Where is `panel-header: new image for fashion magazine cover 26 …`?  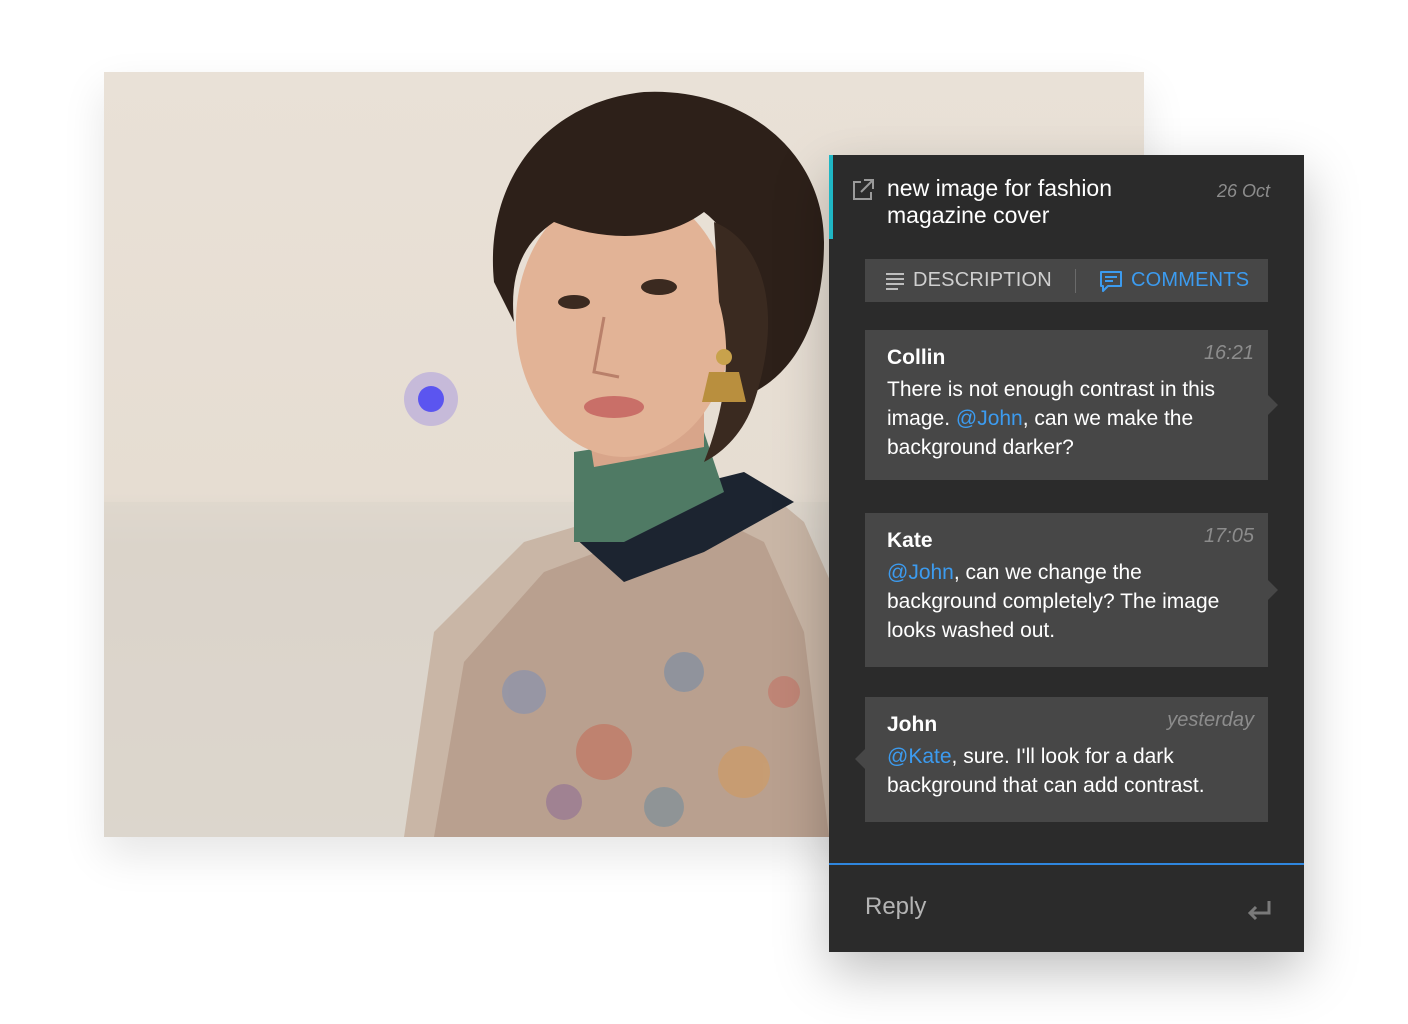 panel-header: new image for fashion magazine cover 26 … is located at coordinates (1066, 197).